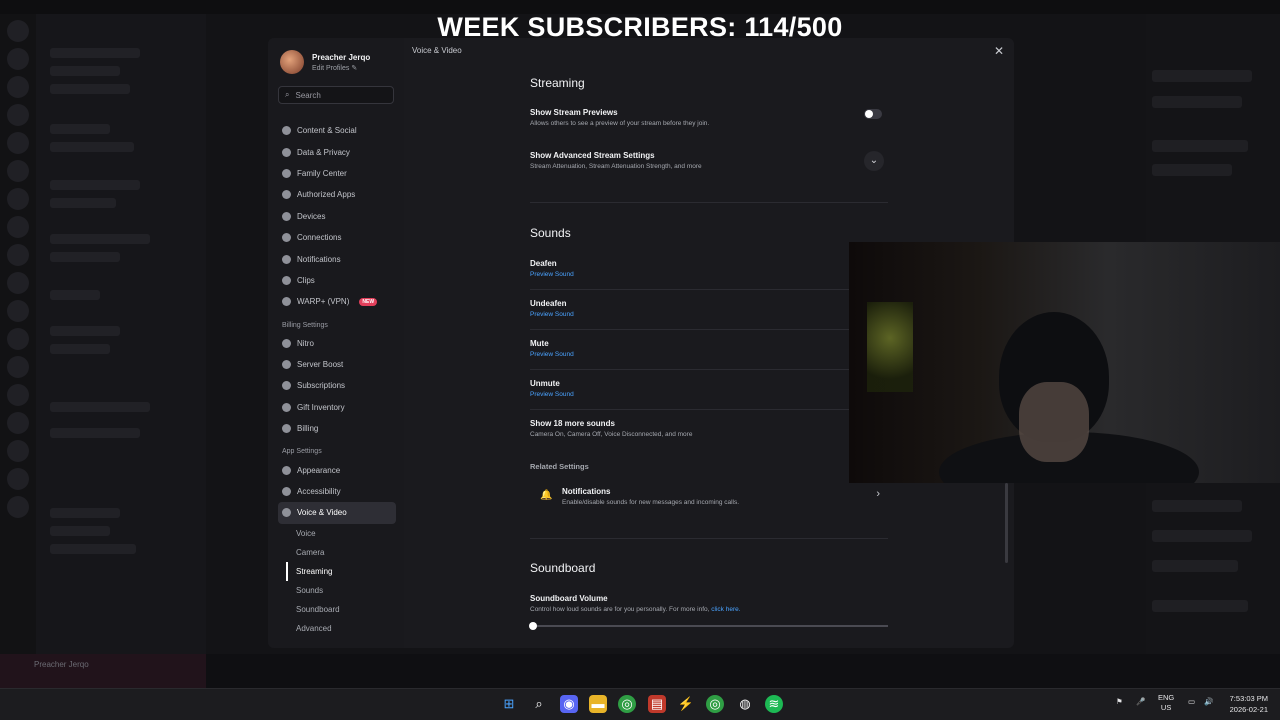 The height and width of the screenshot is (720, 1280). Describe the element at coordinates (286, 152) in the screenshot. I see `shield-icon` at that location.